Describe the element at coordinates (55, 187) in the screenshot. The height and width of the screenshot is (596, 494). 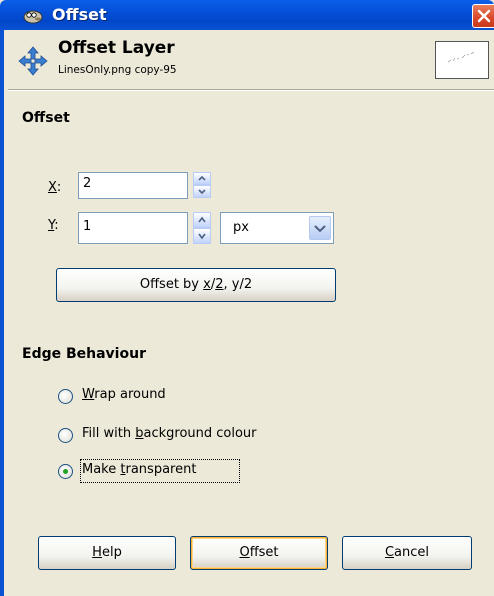
I see `x-label: X:` at that location.